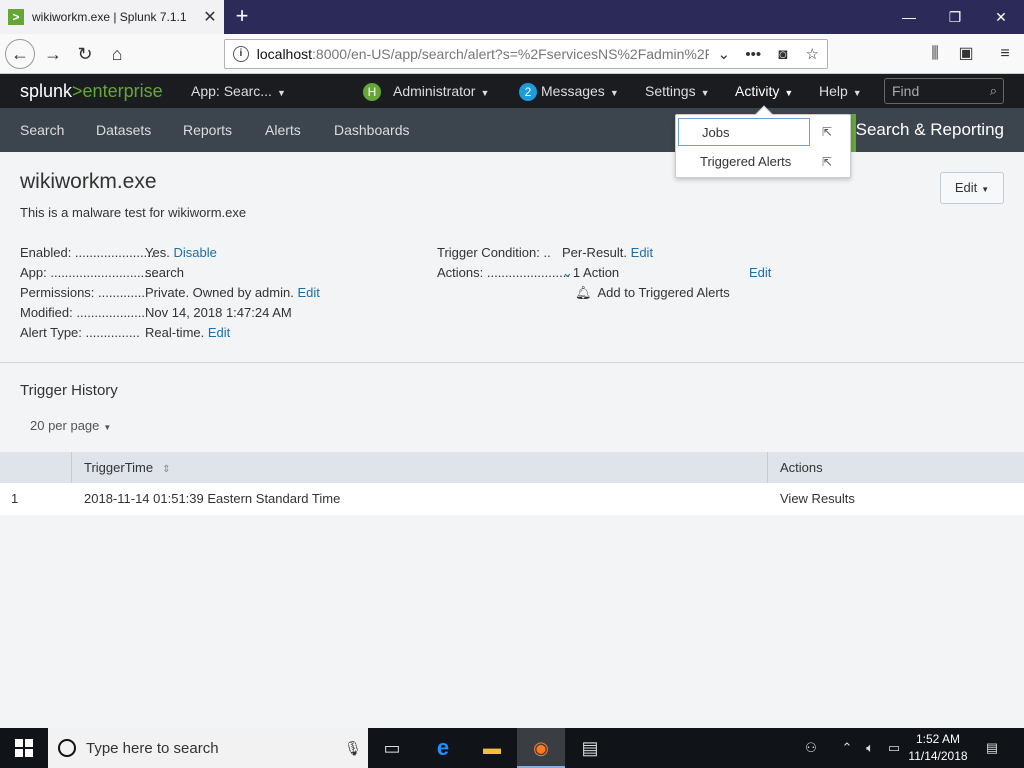  What do you see at coordinates (545, 252) in the screenshot?
I see `prop-trigger-condition: Trigger Condition: .. Per-Result. Edit` at bounding box center [545, 252].